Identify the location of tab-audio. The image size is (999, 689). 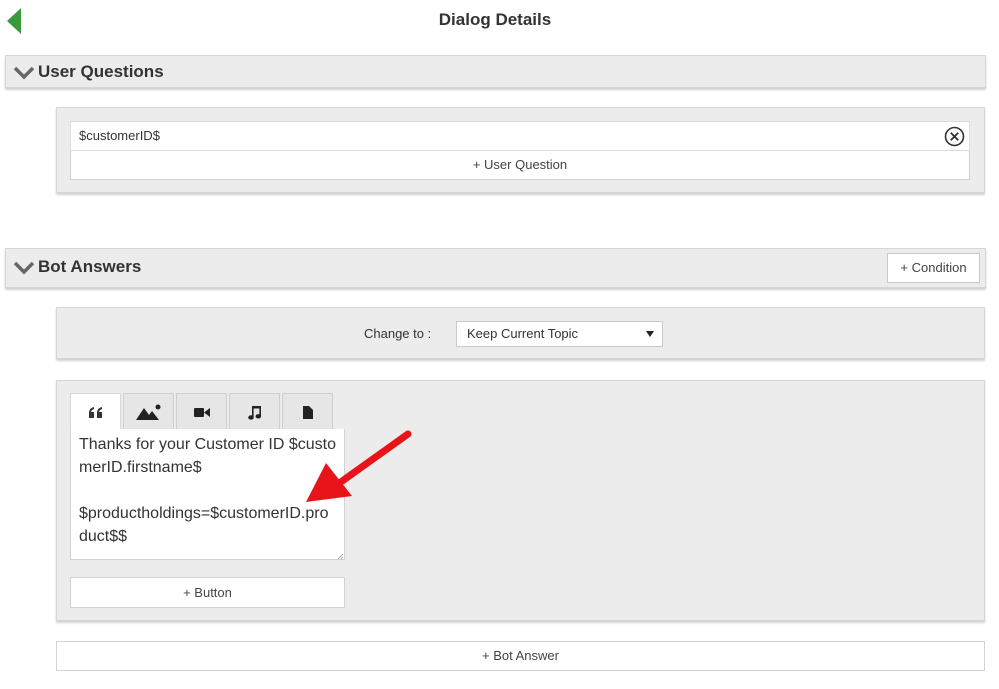
(254, 411).